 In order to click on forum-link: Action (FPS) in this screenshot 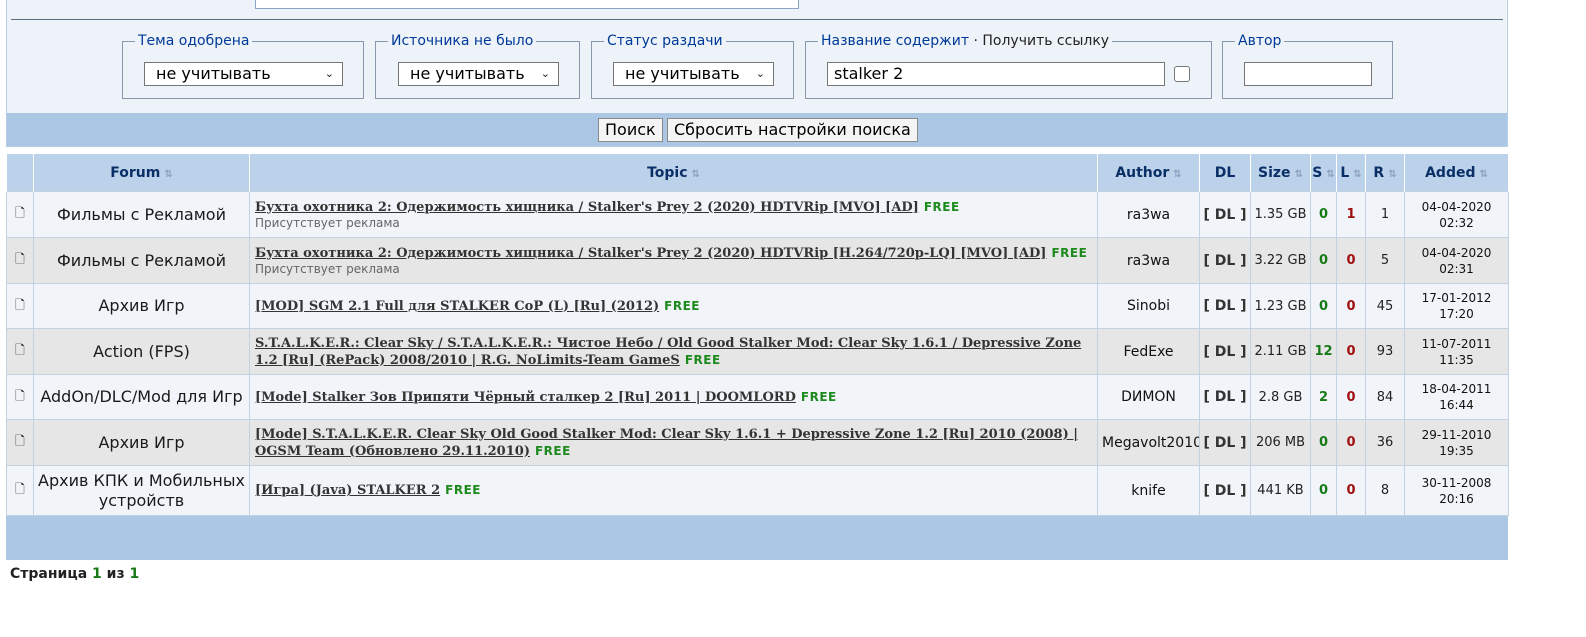, I will do `click(141, 351)`.